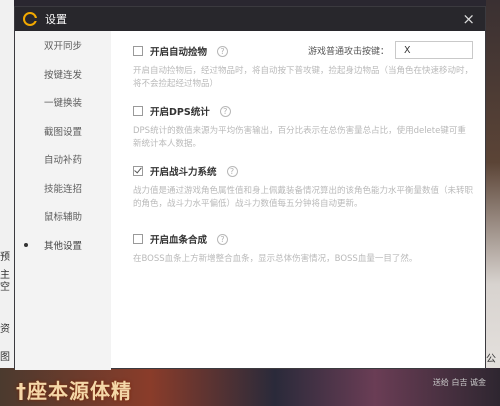 This screenshot has height=406, width=500. Describe the element at coordinates (138, 111) in the screenshot. I see `dps-stats-checkbox` at that location.